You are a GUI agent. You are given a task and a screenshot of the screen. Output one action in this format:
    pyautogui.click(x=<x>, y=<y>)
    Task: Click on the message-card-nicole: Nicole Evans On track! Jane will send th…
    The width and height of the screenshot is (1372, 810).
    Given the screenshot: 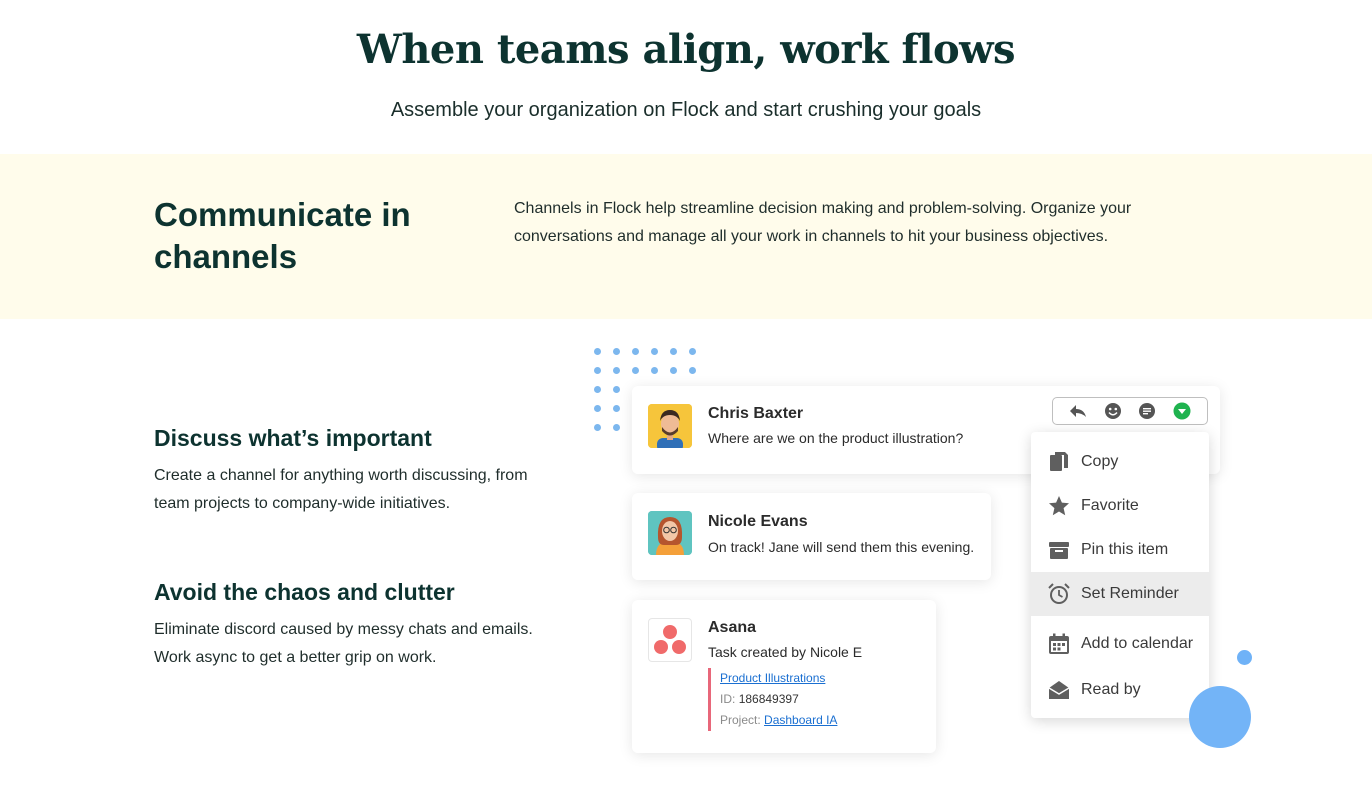 What is the action you would take?
    pyautogui.click(x=811, y=536)
    